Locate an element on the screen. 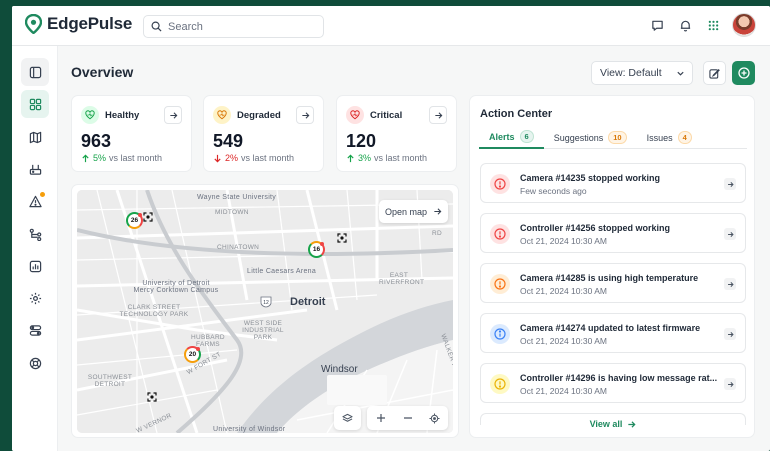 This screenshot has height=451, width=770. alert-critical-icon is located at coordinates (500, 184).